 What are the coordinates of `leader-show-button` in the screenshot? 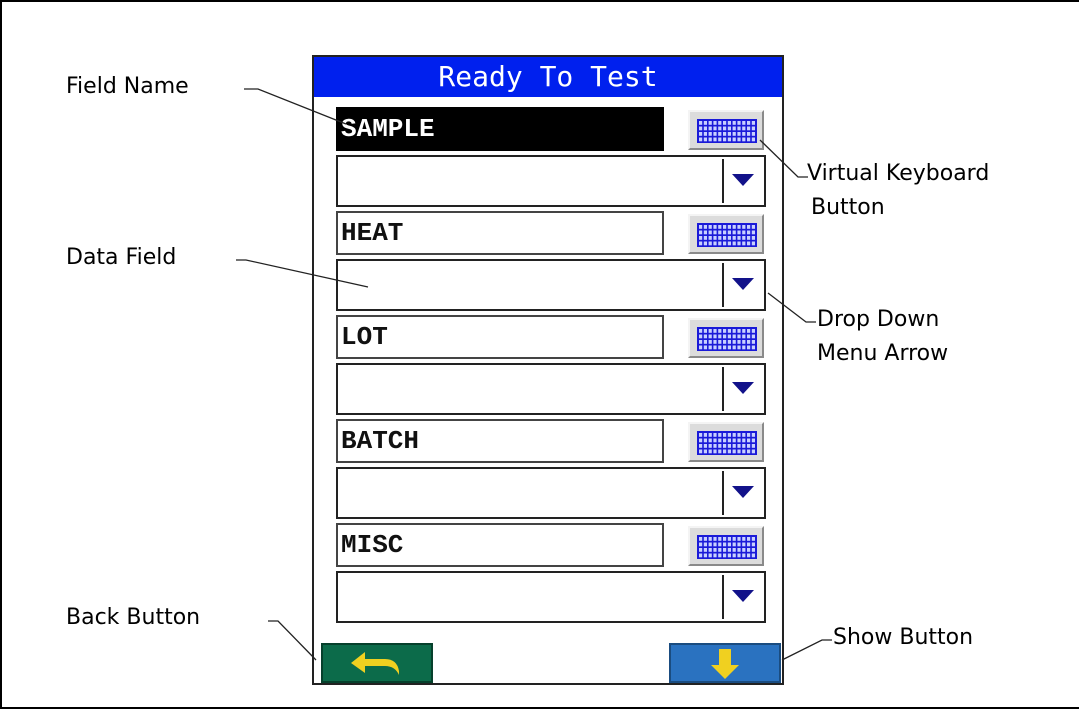 It's located at (806, 650).